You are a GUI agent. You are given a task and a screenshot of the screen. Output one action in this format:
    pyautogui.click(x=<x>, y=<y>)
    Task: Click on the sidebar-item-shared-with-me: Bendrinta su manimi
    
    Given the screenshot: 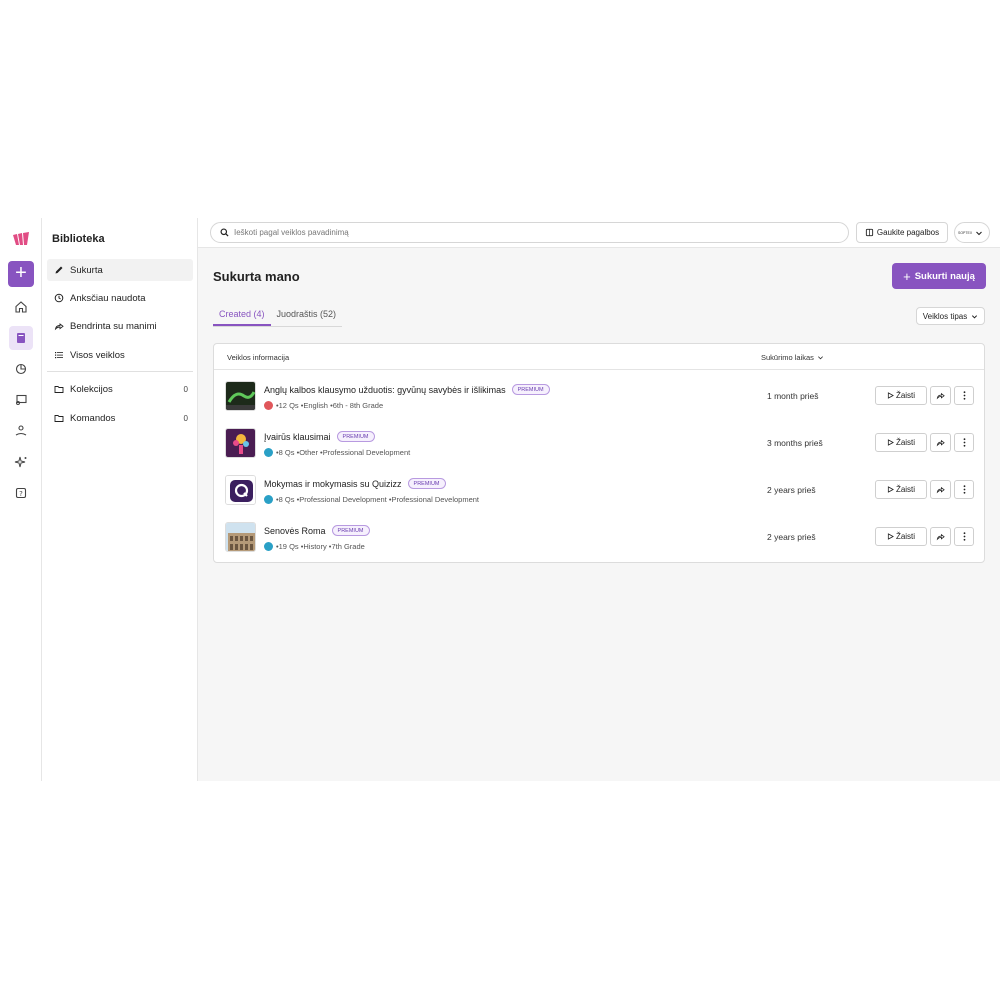 What is the action you would take?
    pyautogui.click(x=120, y=326)
    